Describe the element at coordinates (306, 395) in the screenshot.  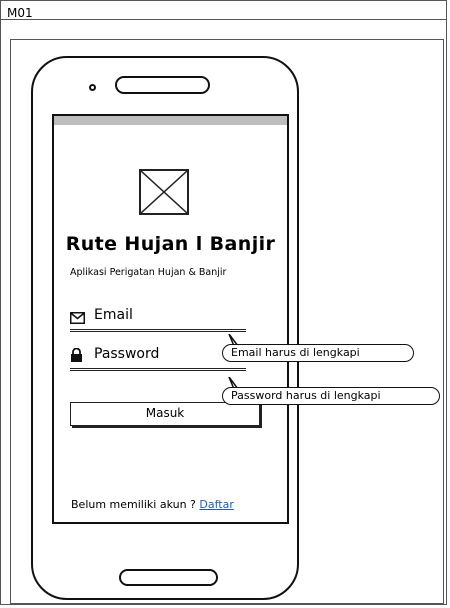
I see `password-required-text: Password harus di lengkapi` at that location.